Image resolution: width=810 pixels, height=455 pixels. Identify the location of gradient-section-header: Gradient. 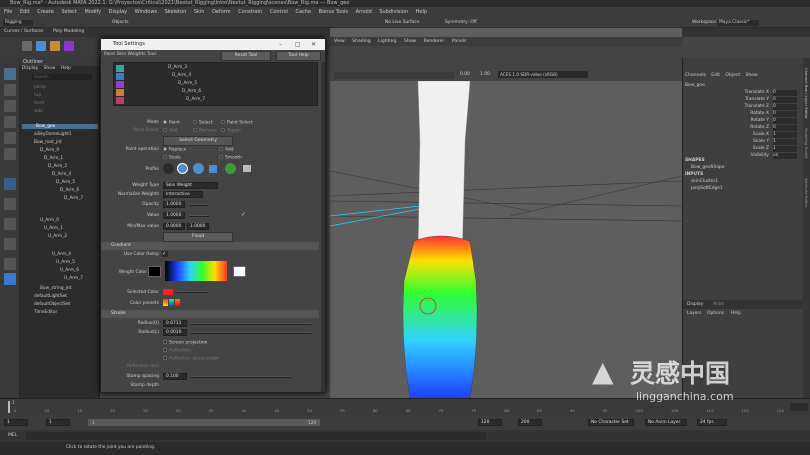
(210, 246).